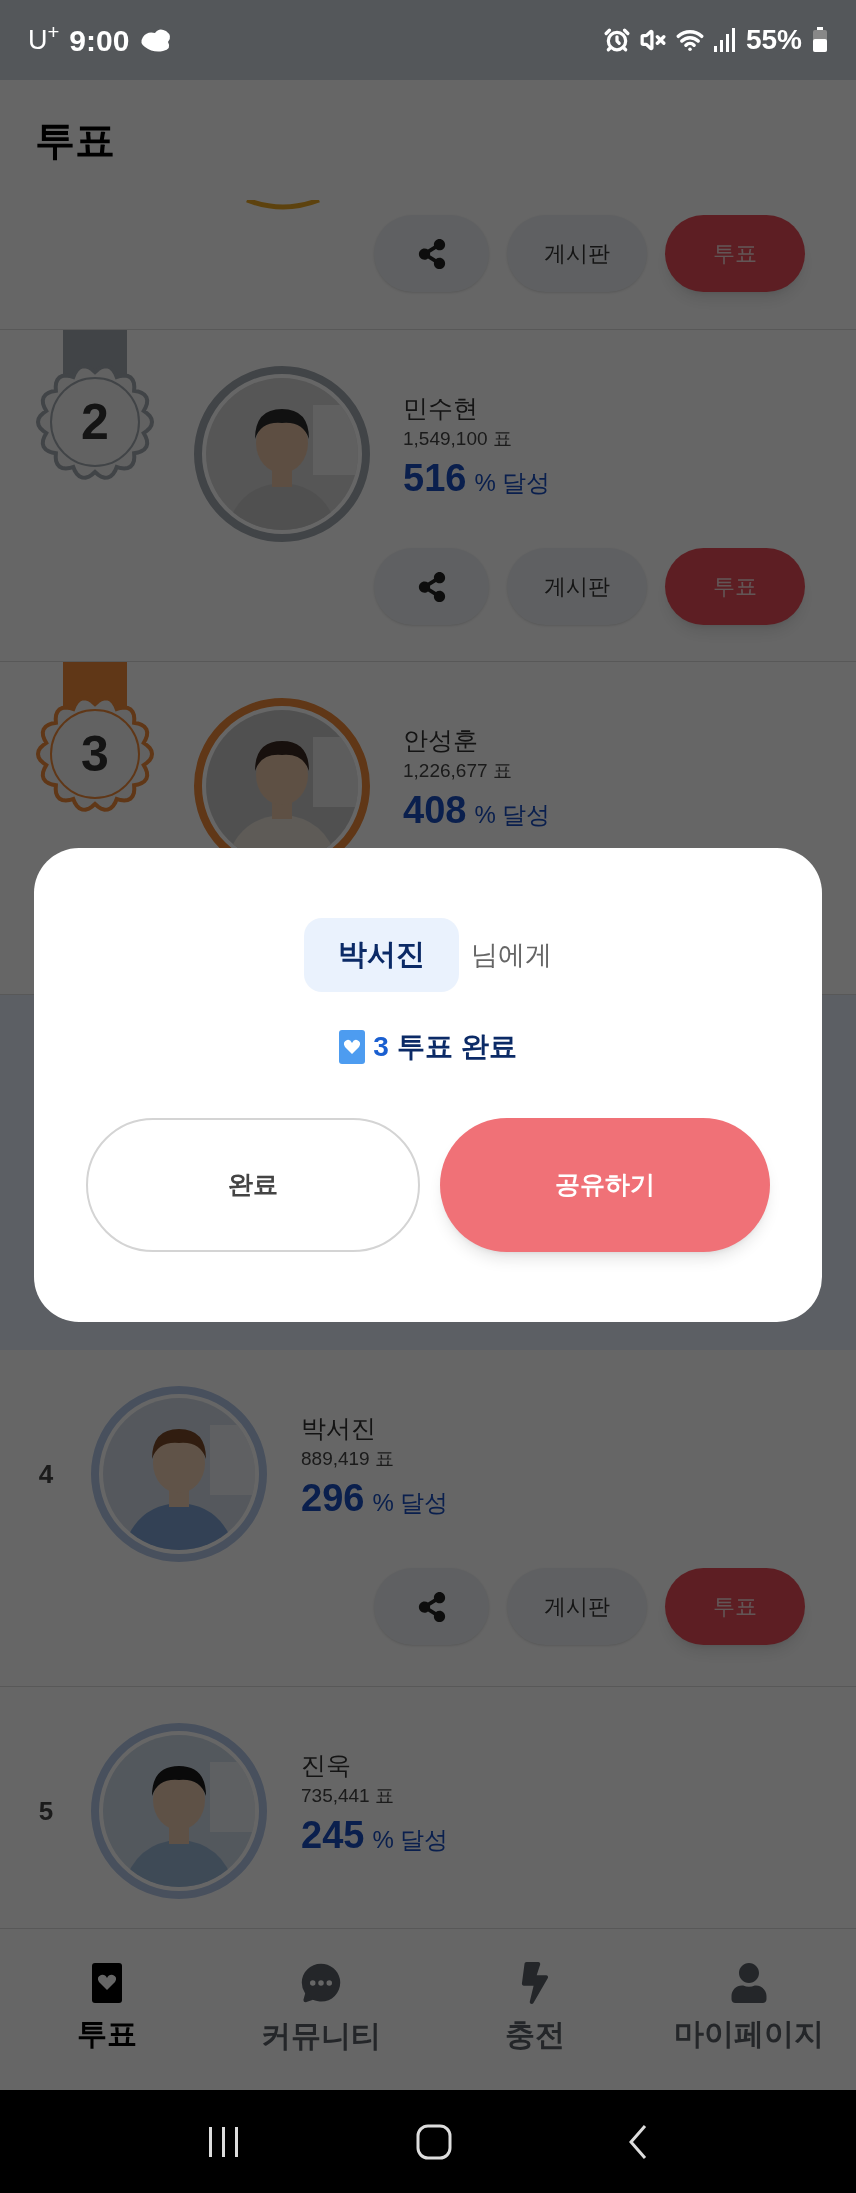  Describe the element at coordinates (637, 2141) in the screenshot. I see `back-icon` at that location.